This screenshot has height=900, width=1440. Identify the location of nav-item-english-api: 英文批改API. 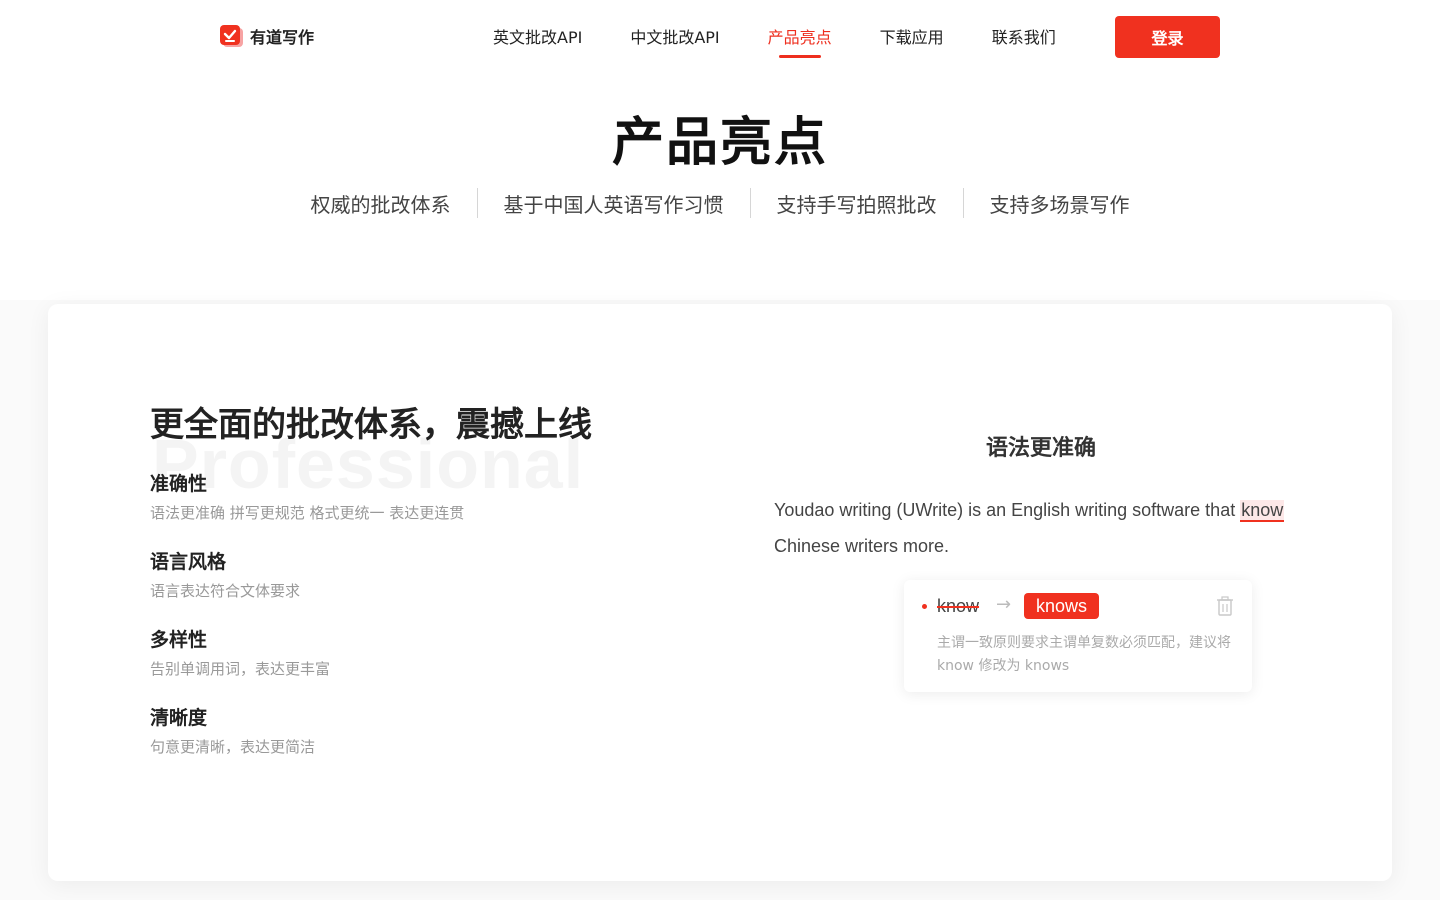
(537, 41).